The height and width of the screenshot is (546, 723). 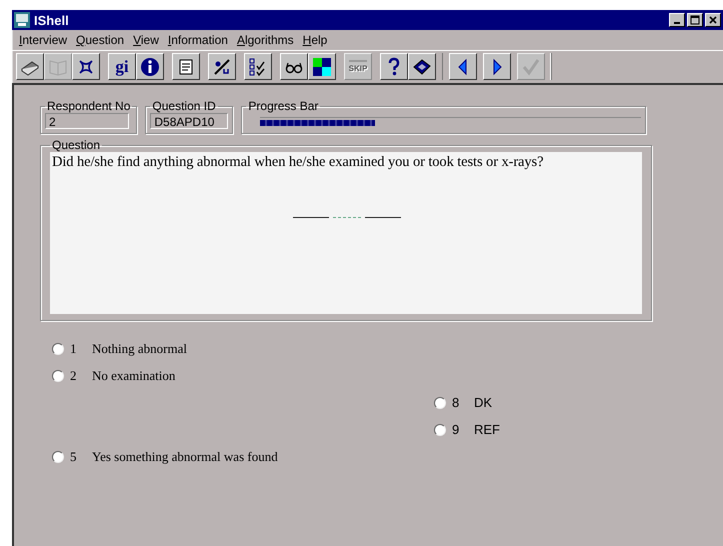 What do you see at coordinates (456, 402) in the screenshot?
I see `answer-code: 8` at bounding box center [456, 402].